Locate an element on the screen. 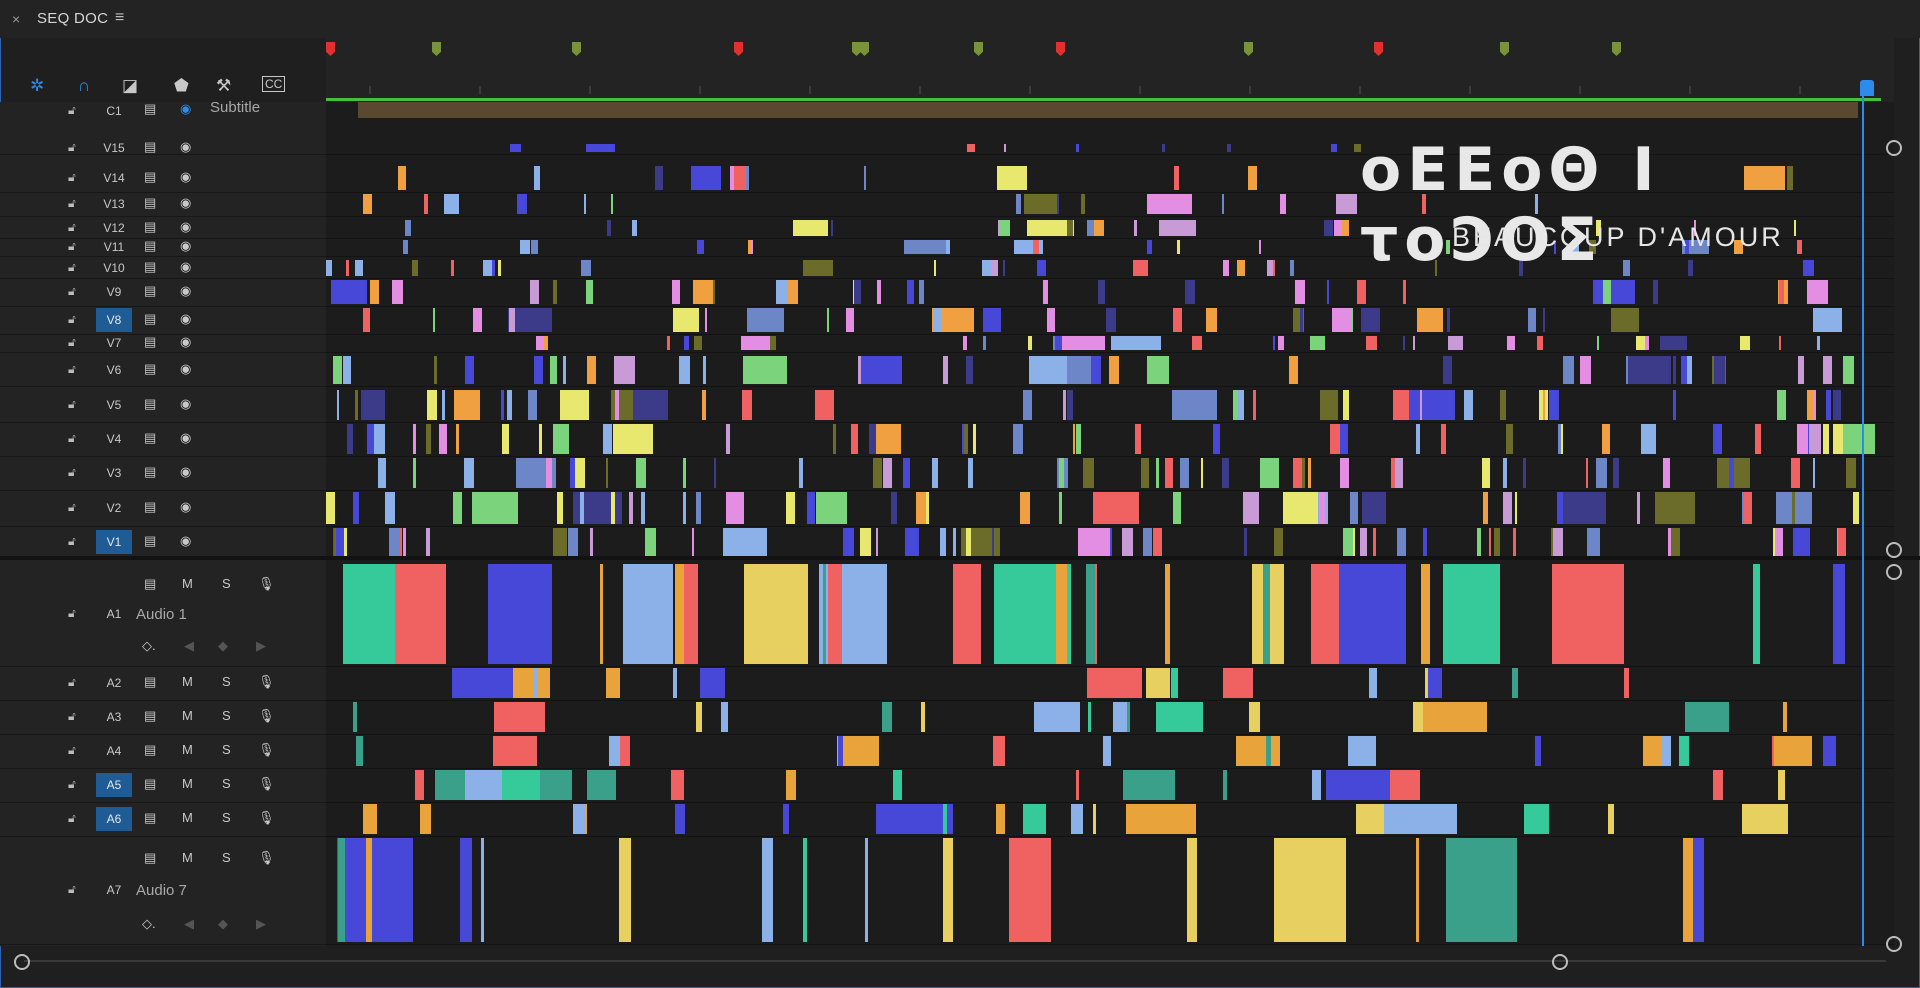  prev-keyframe-icon: ◀ is located at coordinates (189, 924).